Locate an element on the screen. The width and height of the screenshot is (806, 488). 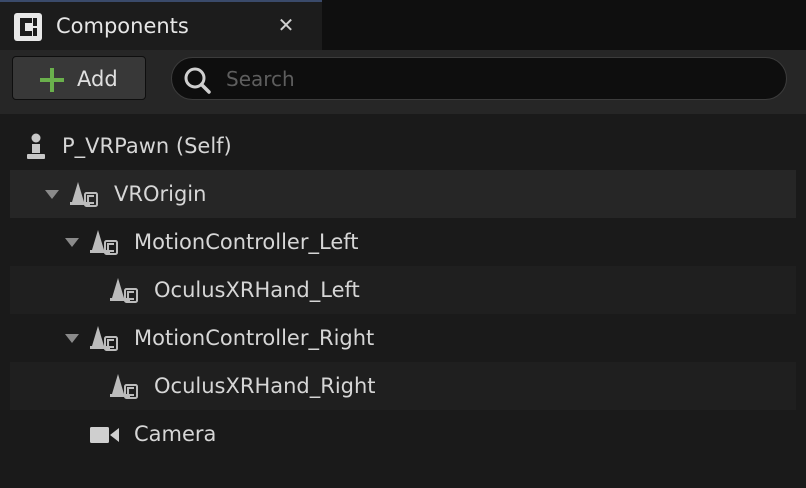
plus-icon is located at coordinates (52, 80).